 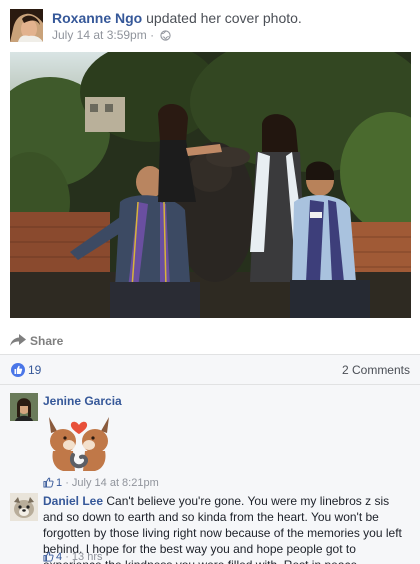 I want to click on globe-icon, so click(x=166, y=37).